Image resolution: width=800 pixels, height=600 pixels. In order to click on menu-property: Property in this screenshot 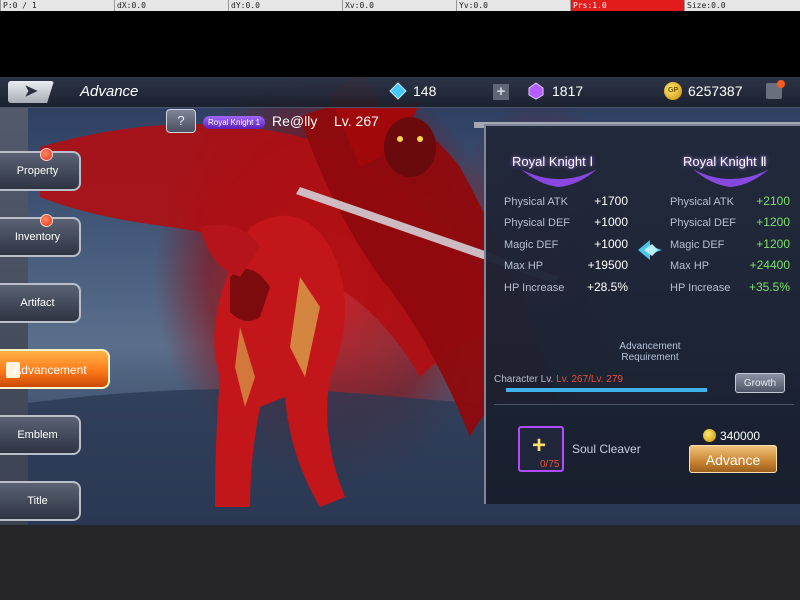, I will do `click(40, 169)`.